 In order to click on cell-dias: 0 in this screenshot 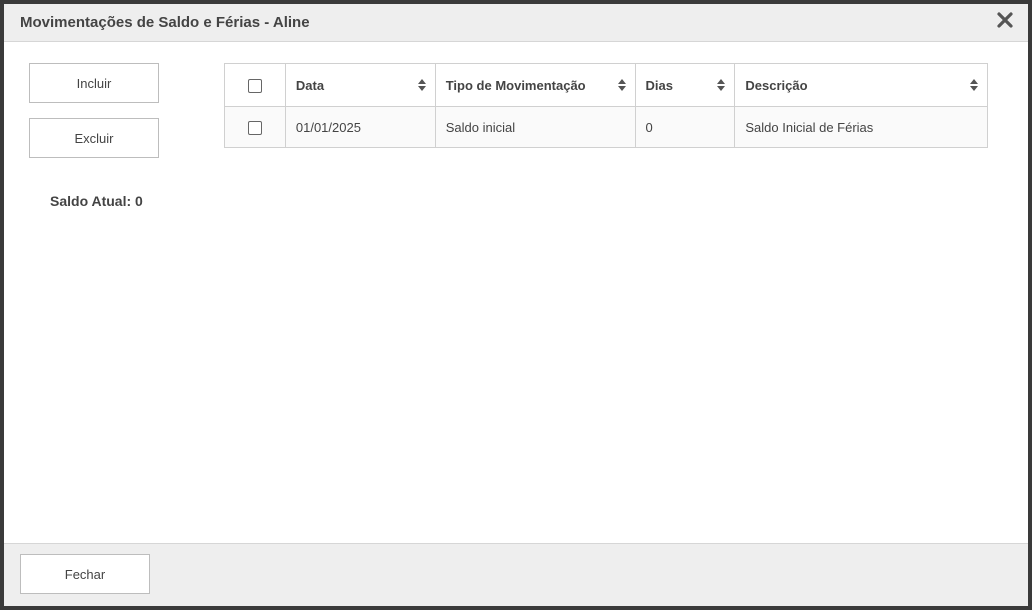, I will do `click(685, 127)`.